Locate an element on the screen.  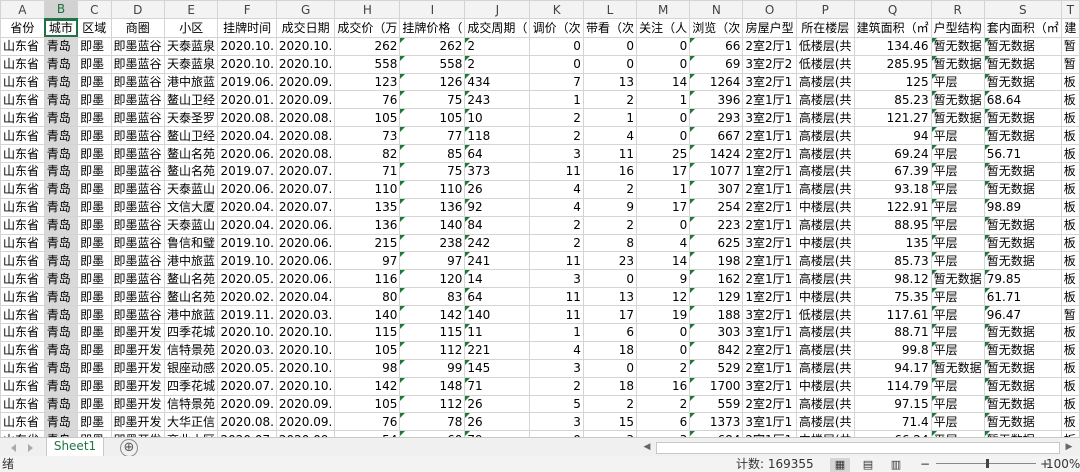
table-cell: 99 is located at coordinates (432, 368).